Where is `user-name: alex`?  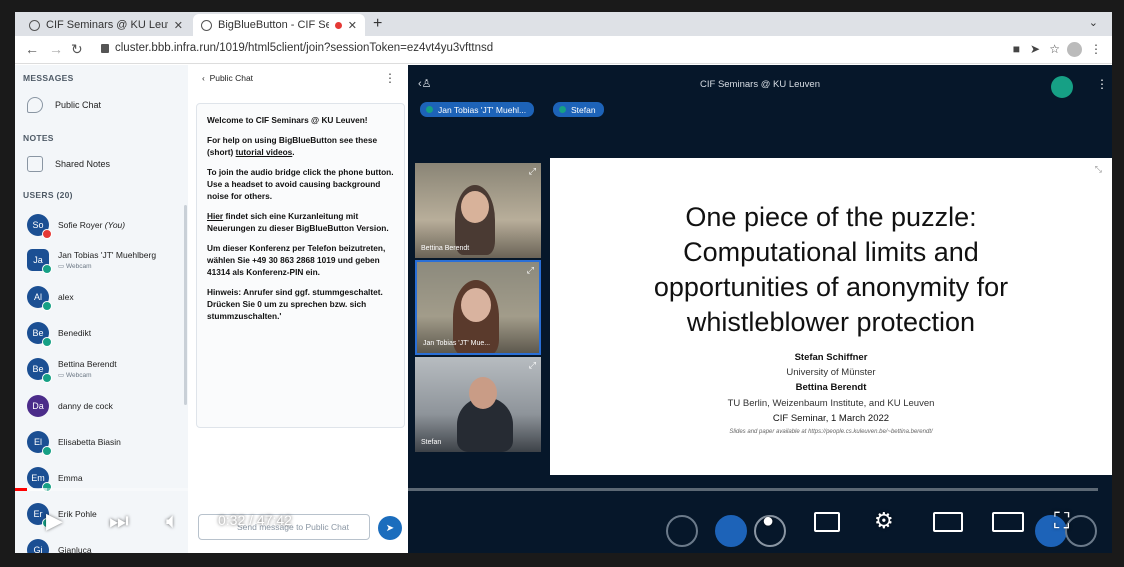 user-name: alex is located at coordinates (66, 297).